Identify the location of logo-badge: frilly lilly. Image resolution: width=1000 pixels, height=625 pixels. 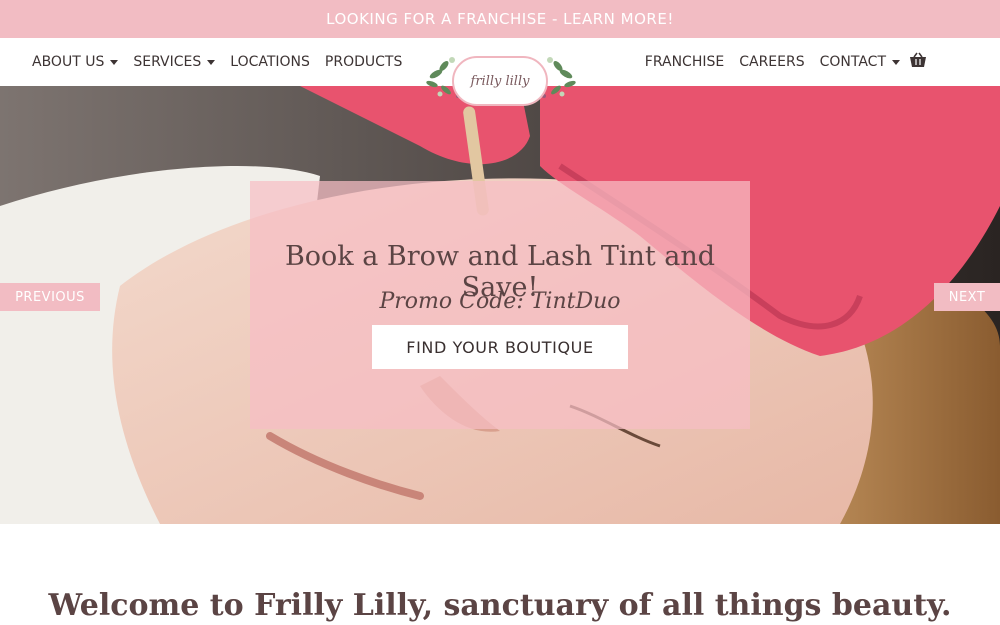
(500, 81).